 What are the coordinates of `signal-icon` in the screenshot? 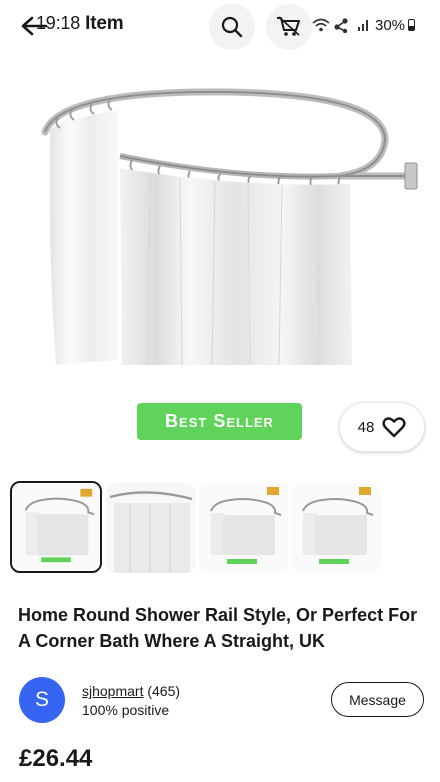 It's located at (363, 25).